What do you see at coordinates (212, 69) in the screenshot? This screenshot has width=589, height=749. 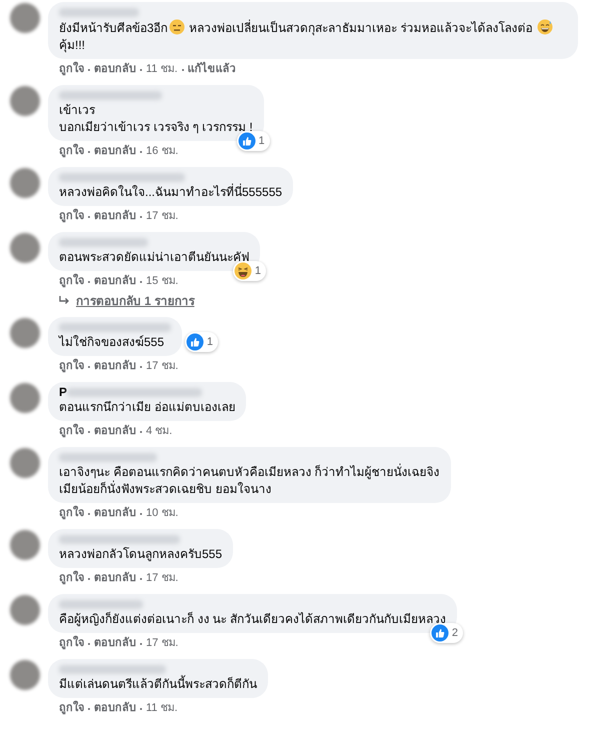 I see `edited-label: แก้ไขแล้ว` at bounding box center [212, 69].